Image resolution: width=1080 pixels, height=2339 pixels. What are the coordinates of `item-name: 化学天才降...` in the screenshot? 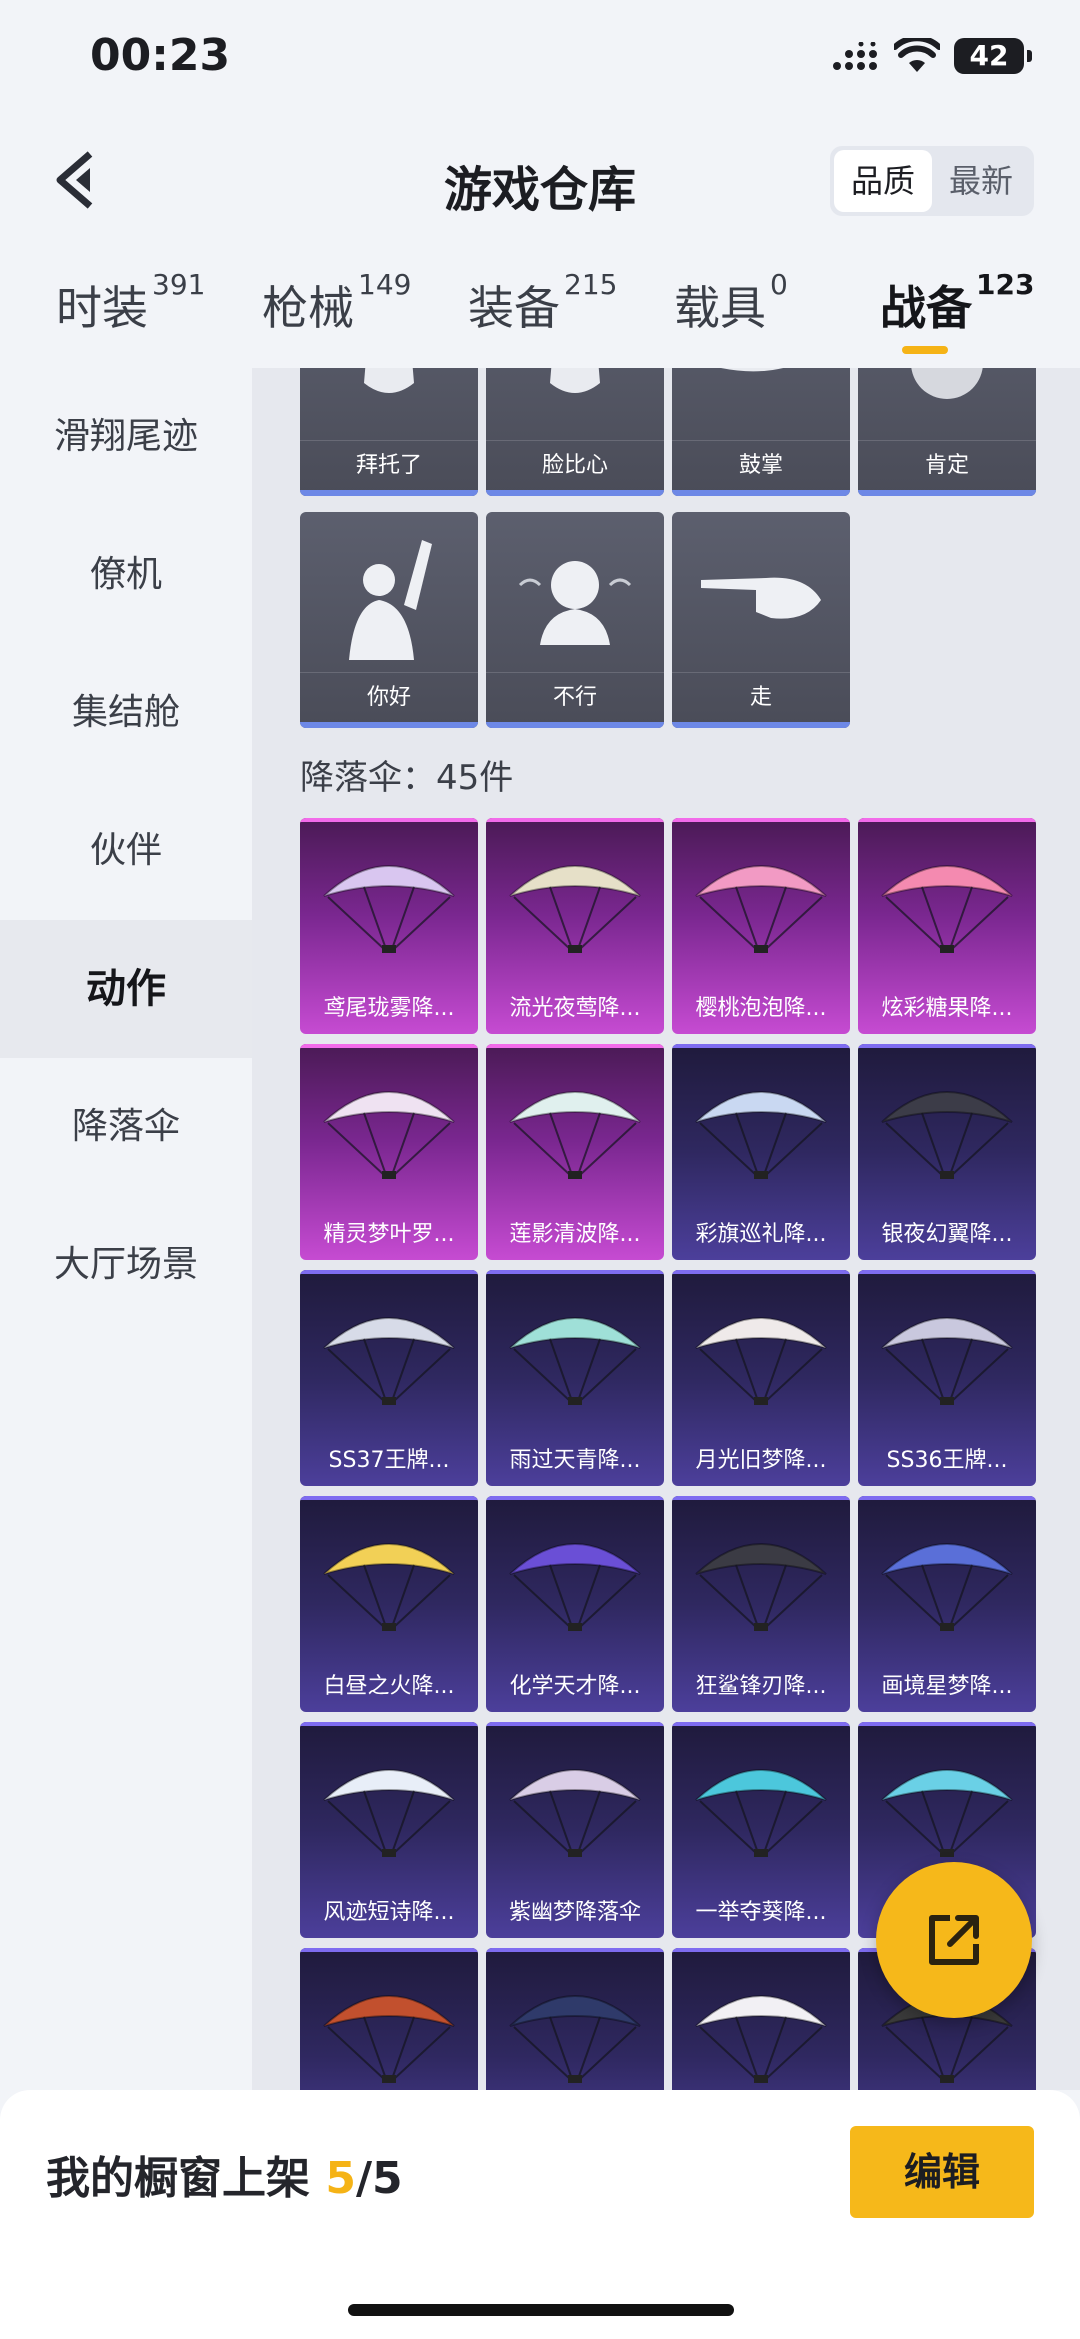 It's located at (575, 1686).